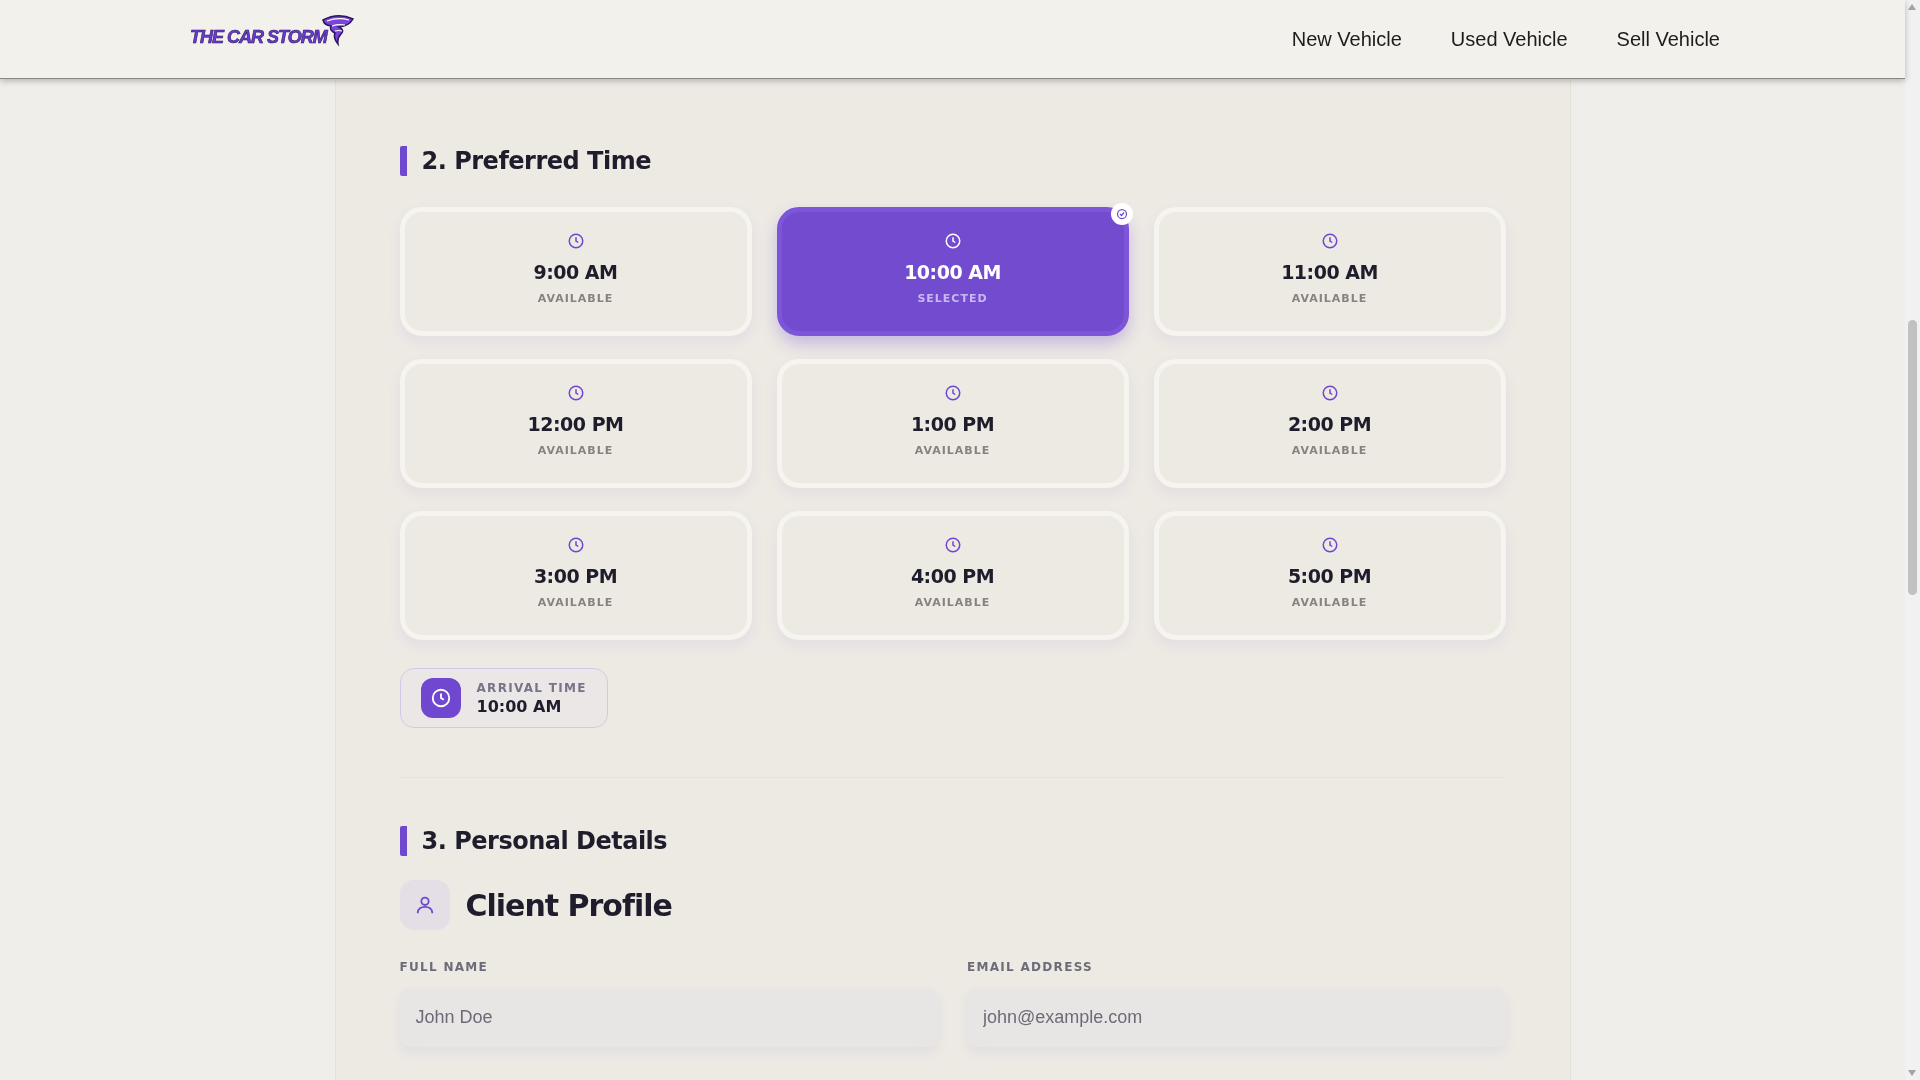 The width and height of the screenshot is (1920, 1080). I want to click on time-slot: 12:00 PM AVAILABLE, so click(575, 423).